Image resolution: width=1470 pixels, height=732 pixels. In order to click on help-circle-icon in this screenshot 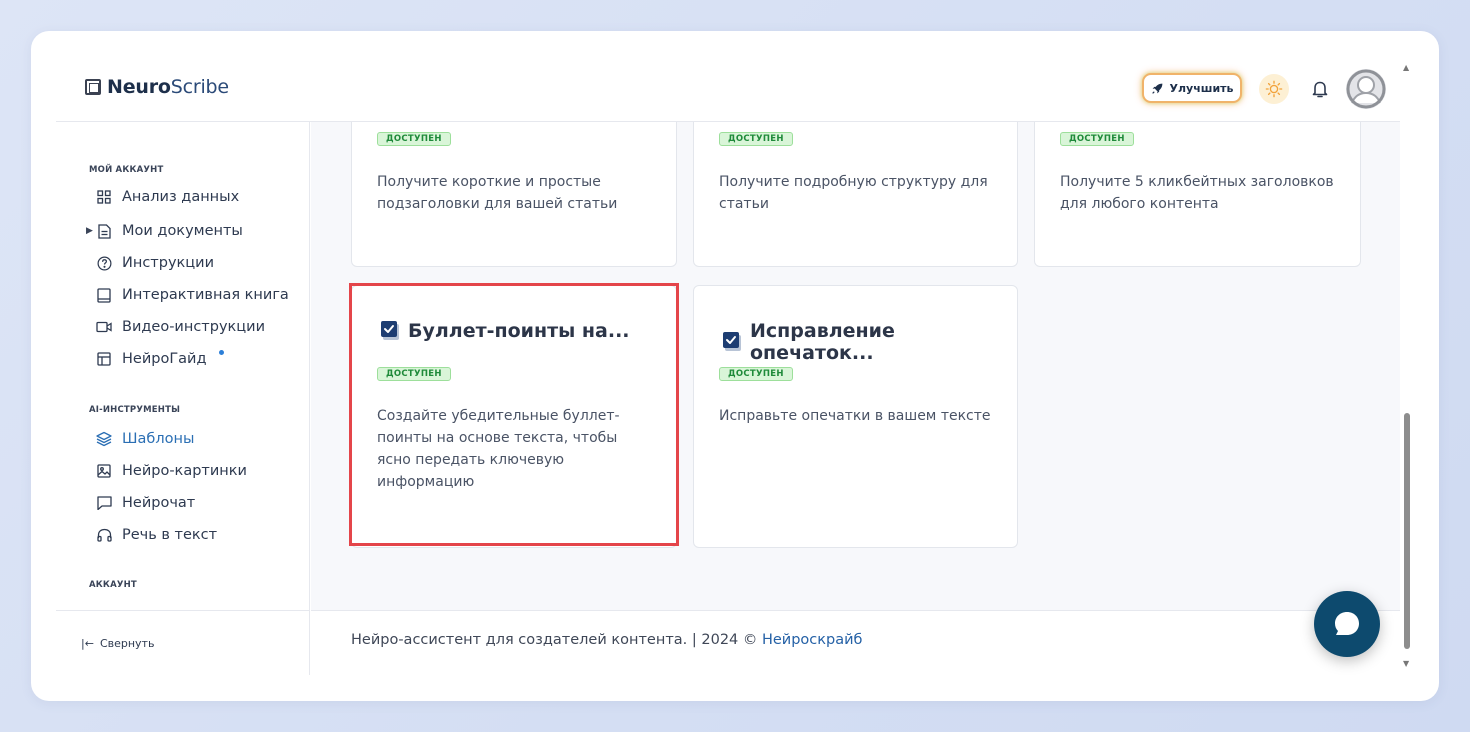, I will do `click(104, 263)`.